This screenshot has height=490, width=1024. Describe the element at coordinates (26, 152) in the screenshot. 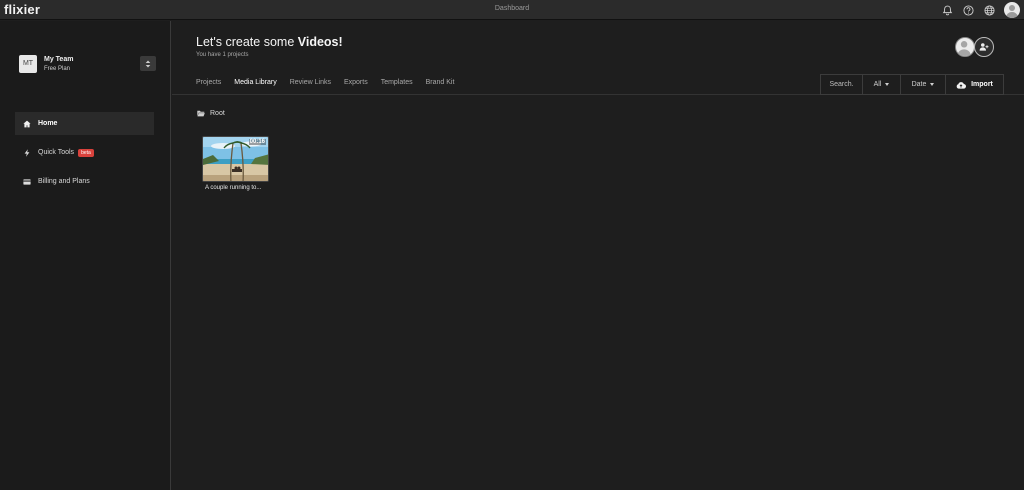

I see `lightning-icon` at that location.